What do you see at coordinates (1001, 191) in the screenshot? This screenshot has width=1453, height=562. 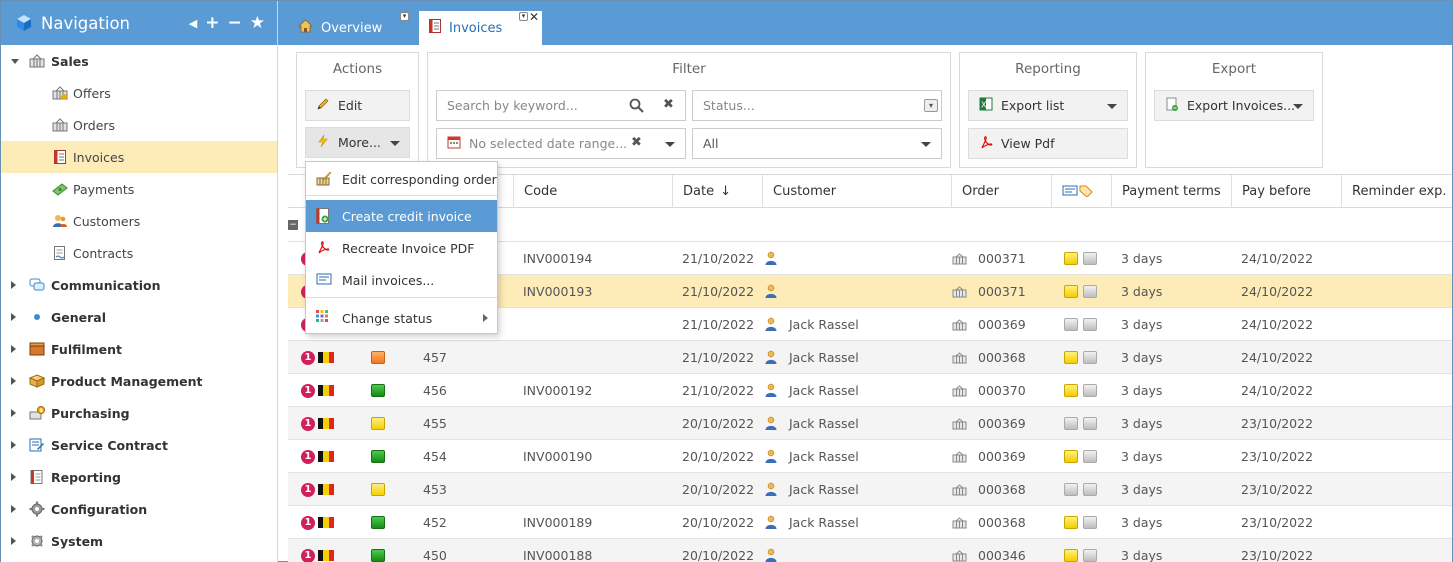 I see `column-order: Order` at bounding box center [1001, 191].